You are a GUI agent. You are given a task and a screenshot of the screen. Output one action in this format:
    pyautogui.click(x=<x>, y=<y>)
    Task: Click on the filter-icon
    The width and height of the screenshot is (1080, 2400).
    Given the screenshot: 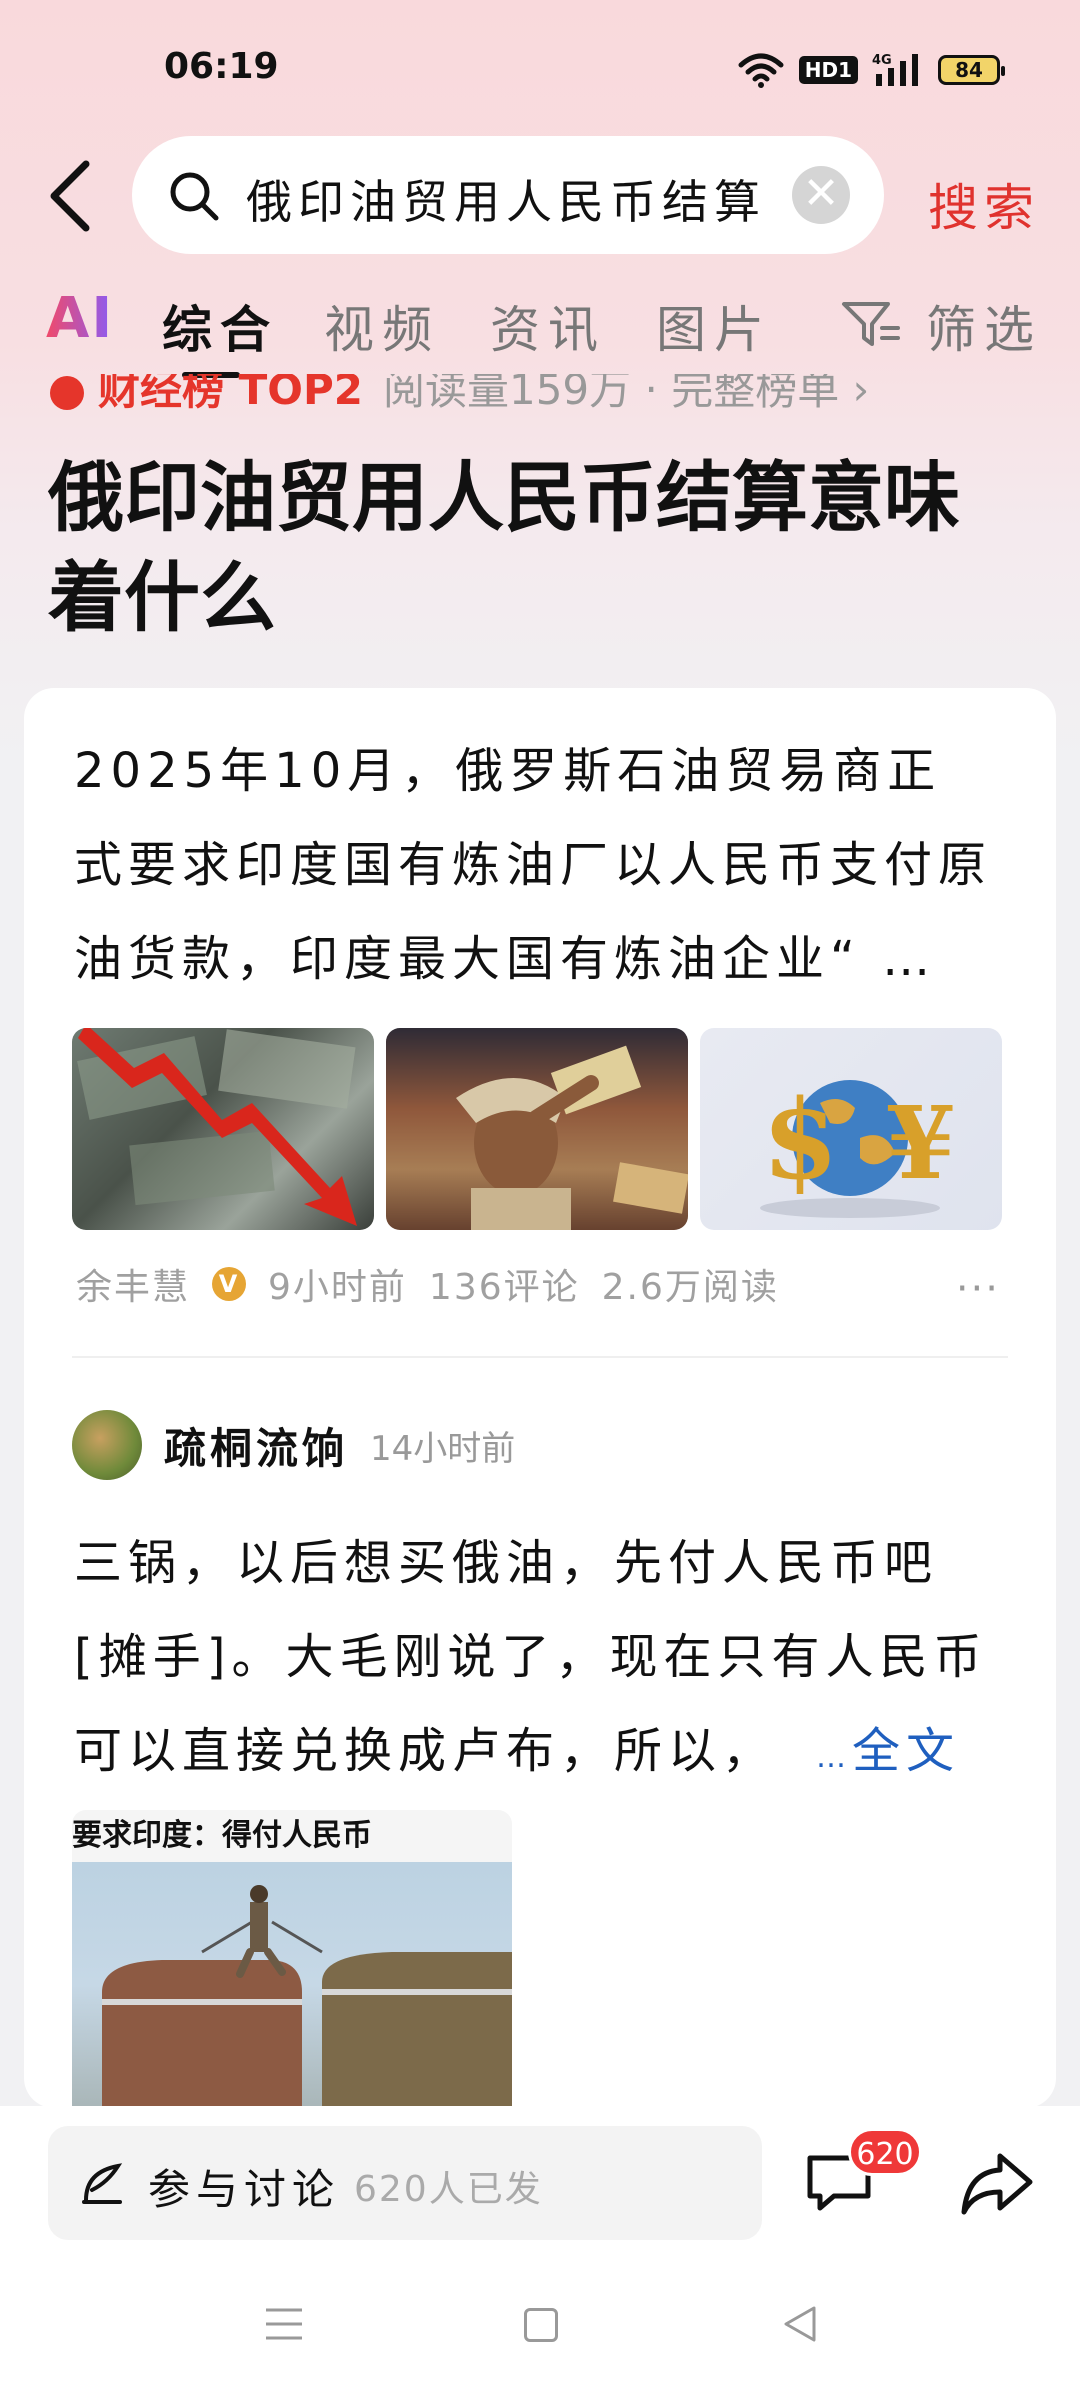 What is the action you would take?
    pyautogui.click(x=870, y=324)
    